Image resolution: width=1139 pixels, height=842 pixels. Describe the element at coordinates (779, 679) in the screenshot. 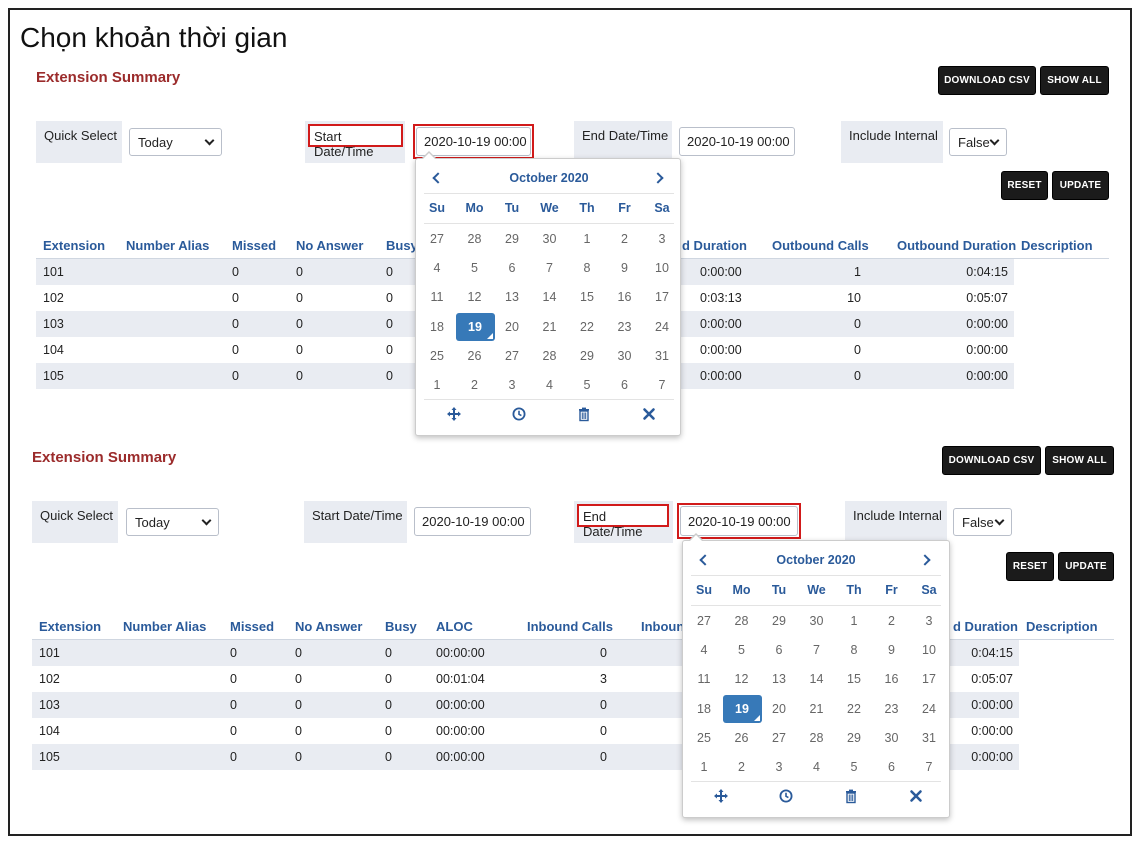

I see `calendar-day: 13` at that location.